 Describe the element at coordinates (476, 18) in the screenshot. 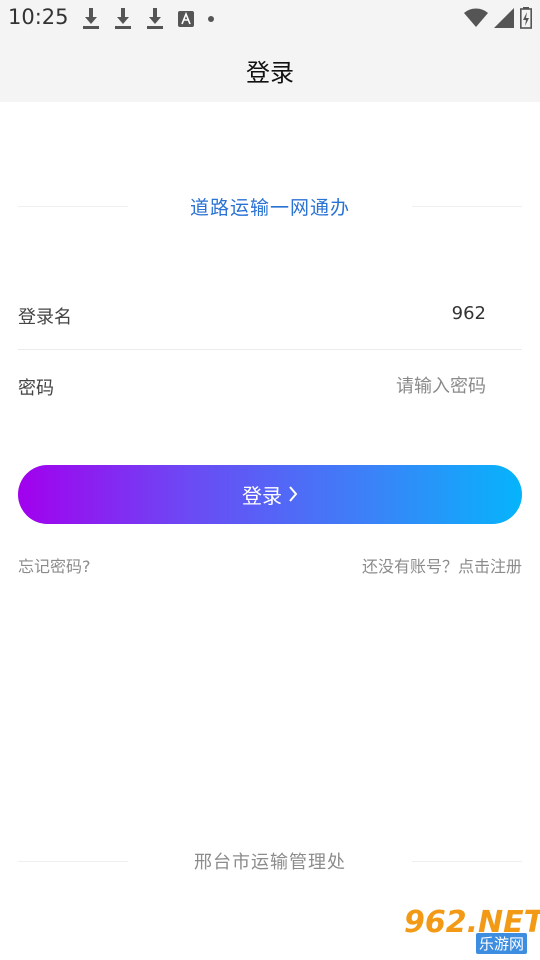

I see `wifi-icon` at that location.